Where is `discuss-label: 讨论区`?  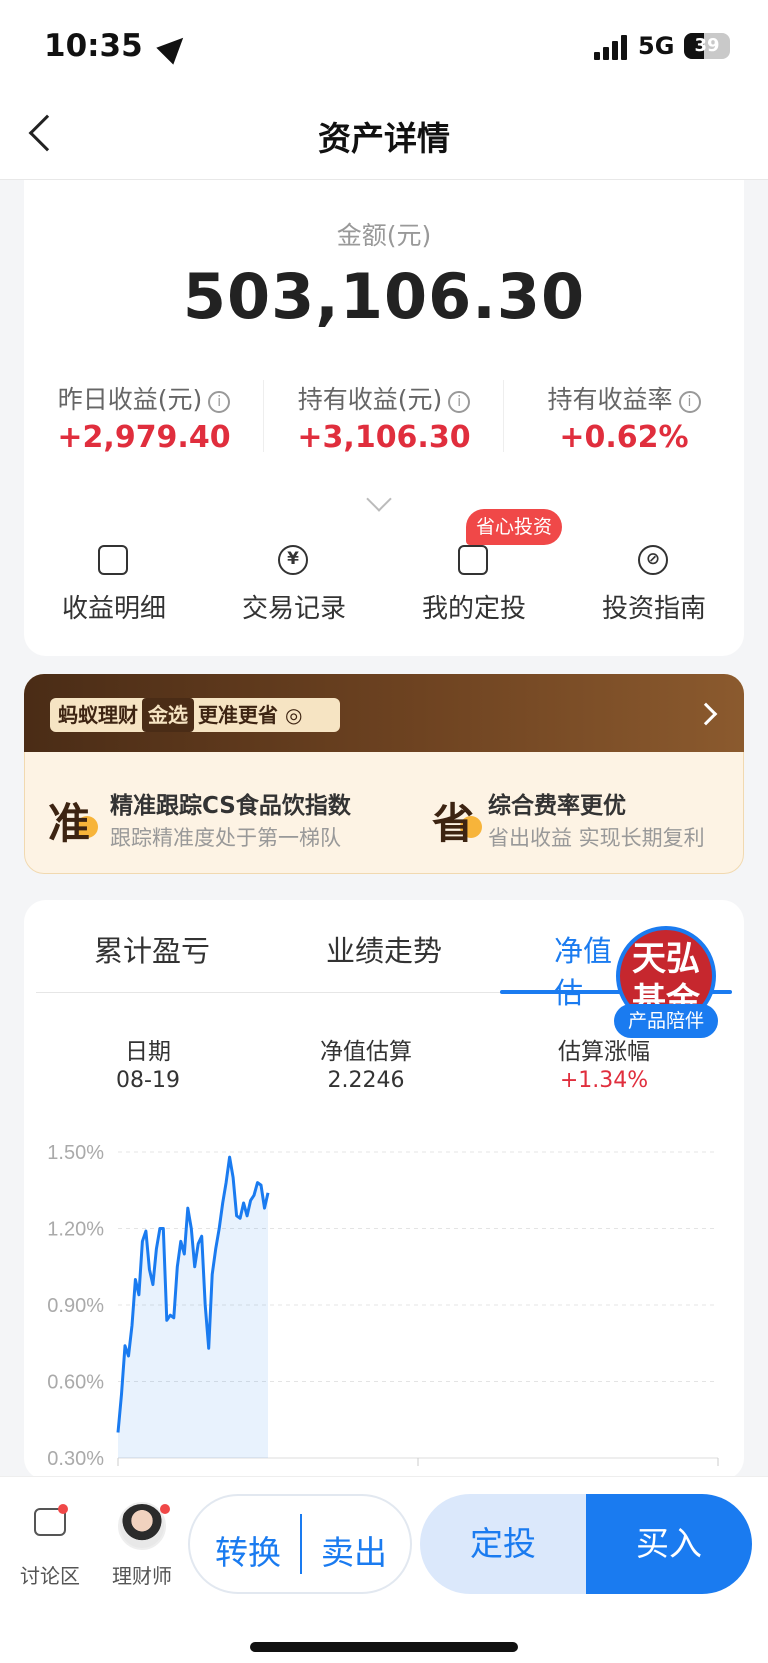 discuss-label: 讨论区 is located at coordinates (50, 1574).